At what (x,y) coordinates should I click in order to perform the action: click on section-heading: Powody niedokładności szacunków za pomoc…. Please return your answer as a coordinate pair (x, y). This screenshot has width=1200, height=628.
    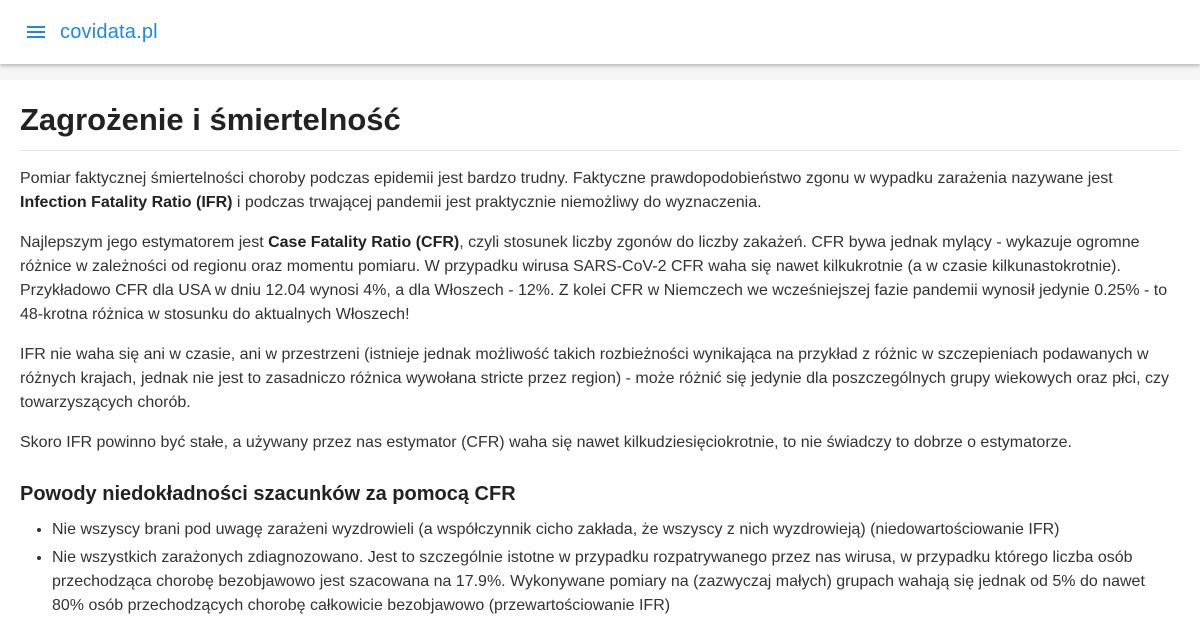
    Looking at the image, I should click on (268, 494).